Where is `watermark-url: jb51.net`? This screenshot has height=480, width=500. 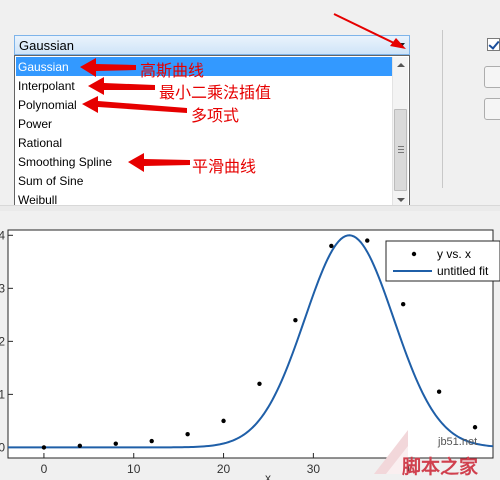
watermark-url: jb51.net is located at coordinates (458, 442).